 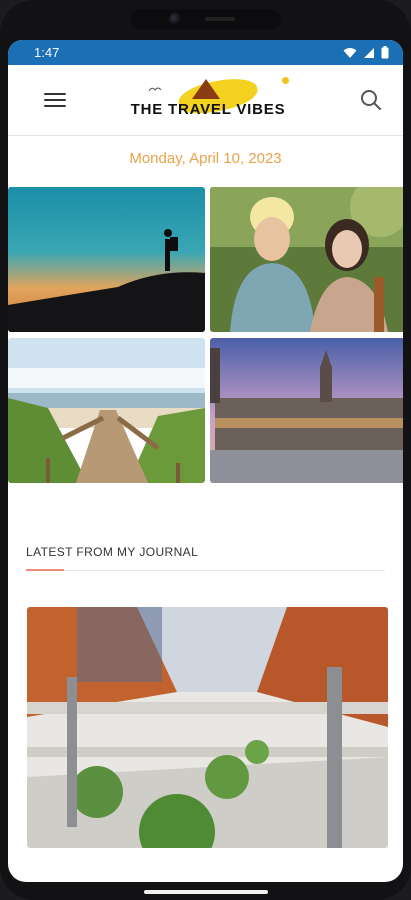 What do you see at coordinates (285, 80) in the screenshot?
I see `sun-icon` at bounding box center [285, 80].